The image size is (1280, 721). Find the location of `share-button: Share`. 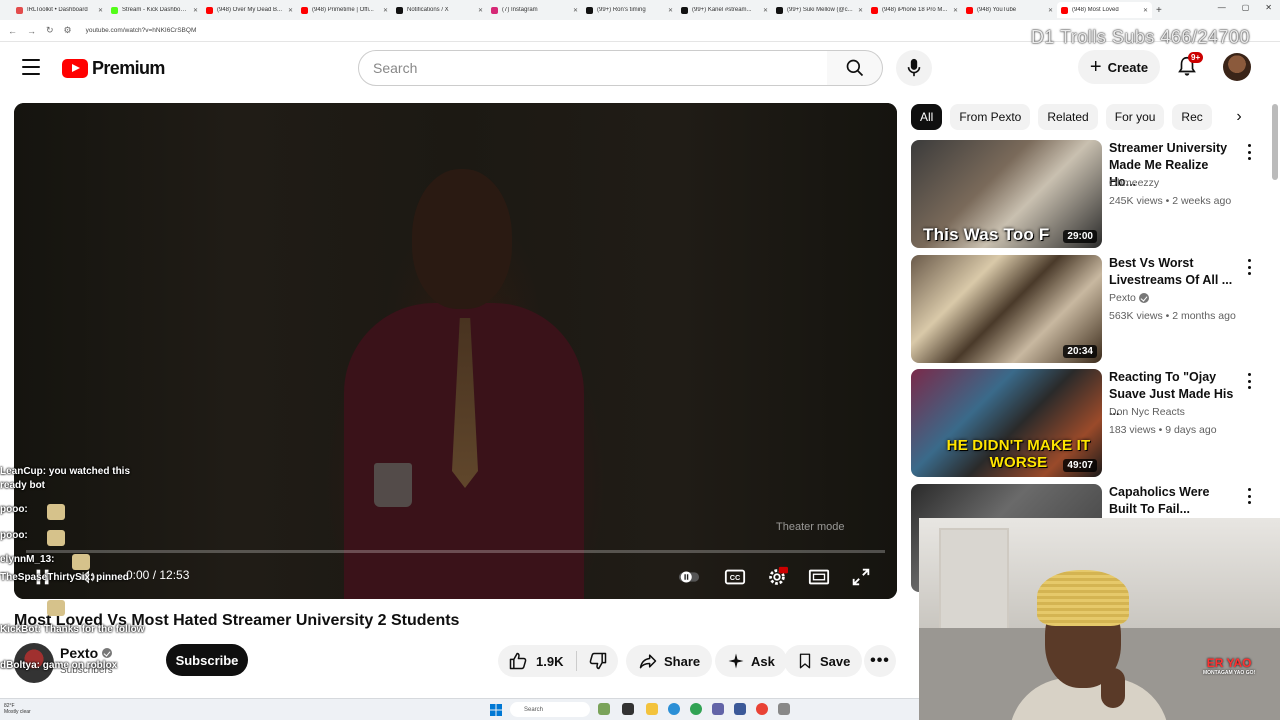

share-button: Share is located at coordinates (669, 661).